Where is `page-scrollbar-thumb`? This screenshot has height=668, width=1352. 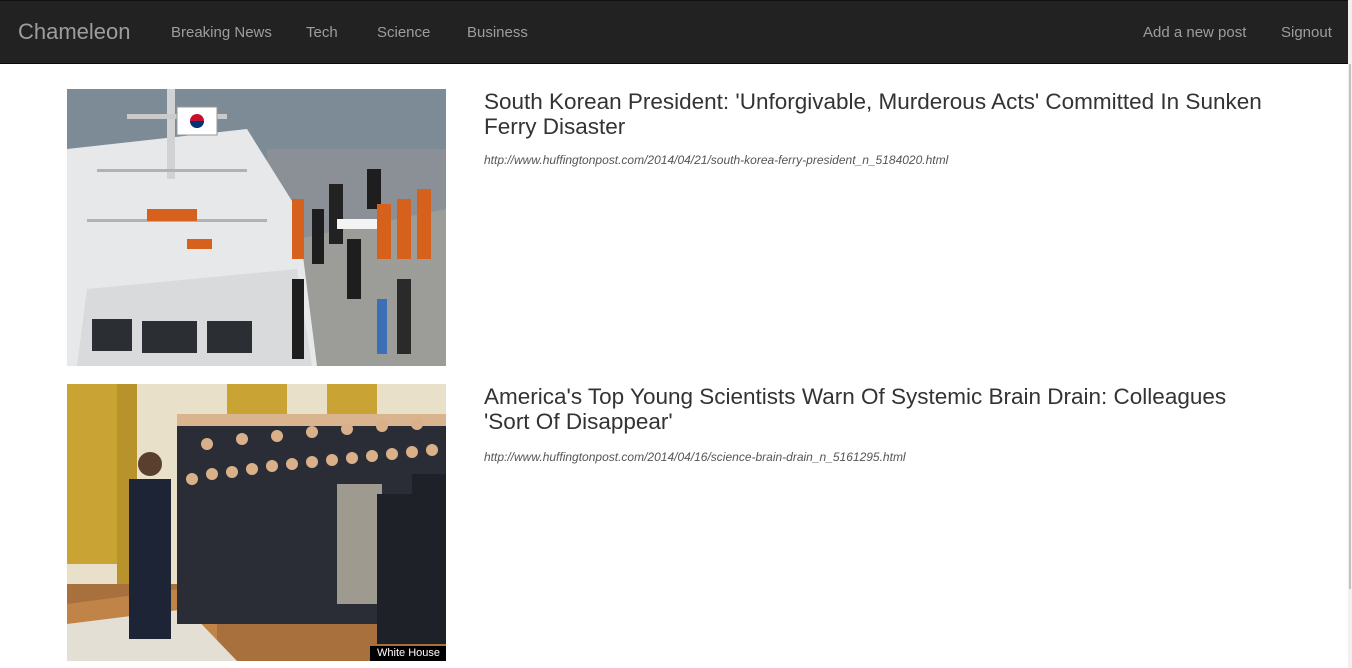 page-scrollbar-thumb is located at coordinates (1350, 326).